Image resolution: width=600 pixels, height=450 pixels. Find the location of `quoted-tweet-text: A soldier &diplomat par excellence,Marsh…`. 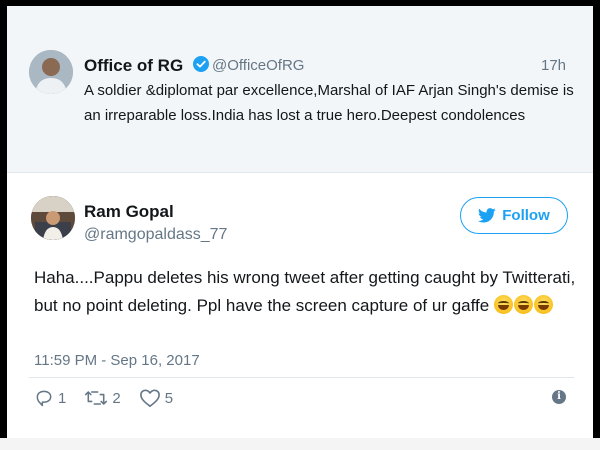

quoted-tweet-text: A soldier &diplomat par excellence,Marsh… is located at coordinates (329, 103).